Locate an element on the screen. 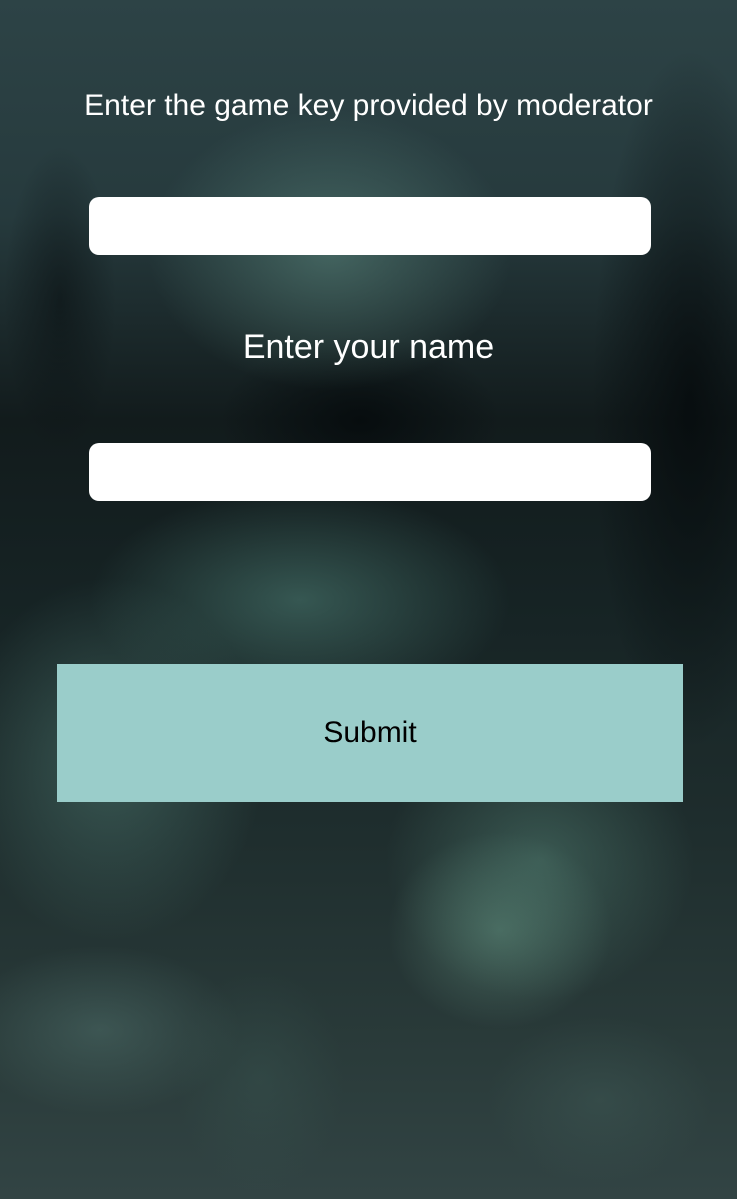  name-input is located at coordinates (370, 472).